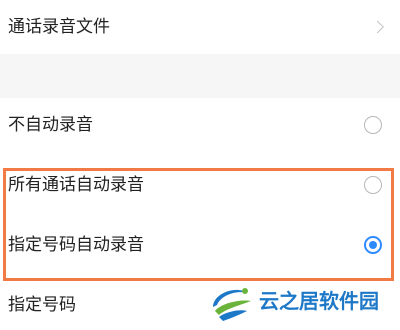 This screenshot has width=400, height=330. Describe the element at coordinates (373, 245) in the screenshot. I see `radio-button-checked` at that location.